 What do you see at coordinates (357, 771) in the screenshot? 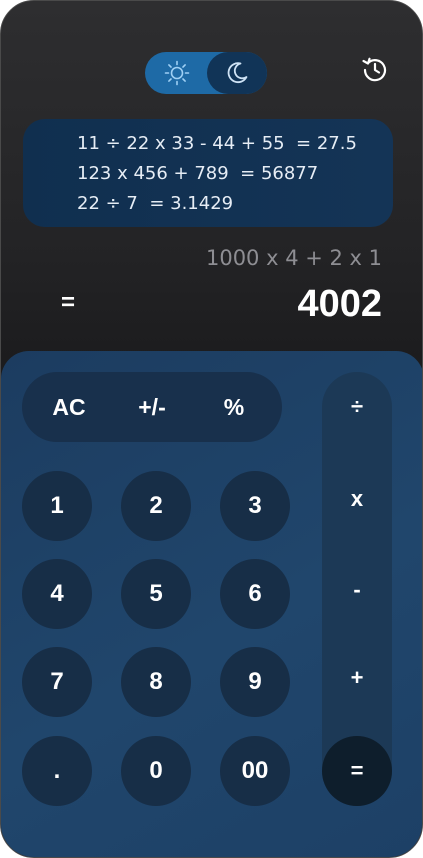
I see `equals-button: =` at bounding box center [357, 771].